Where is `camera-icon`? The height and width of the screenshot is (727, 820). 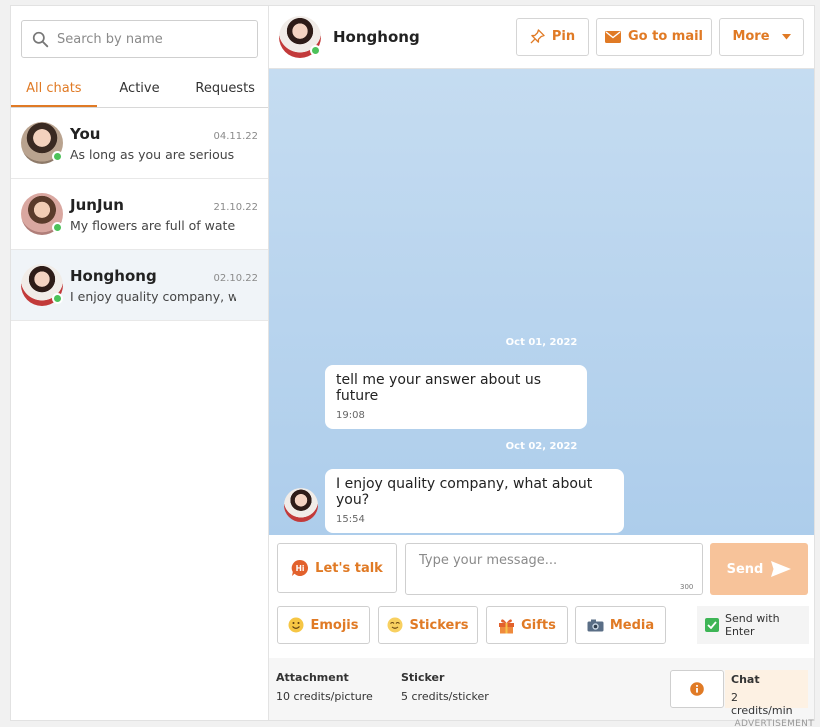 camera-icon is located at coordinates (595, 625).